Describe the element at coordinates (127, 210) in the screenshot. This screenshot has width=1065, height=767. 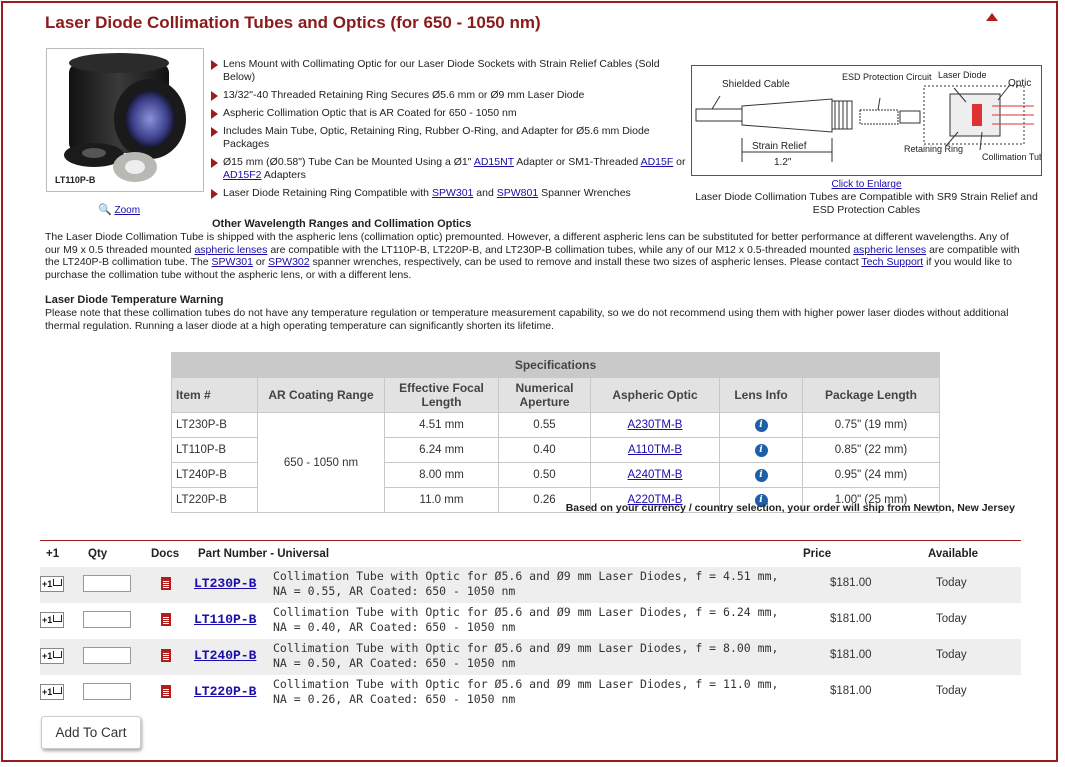
I see `zoom-label: Zoom` at that location.